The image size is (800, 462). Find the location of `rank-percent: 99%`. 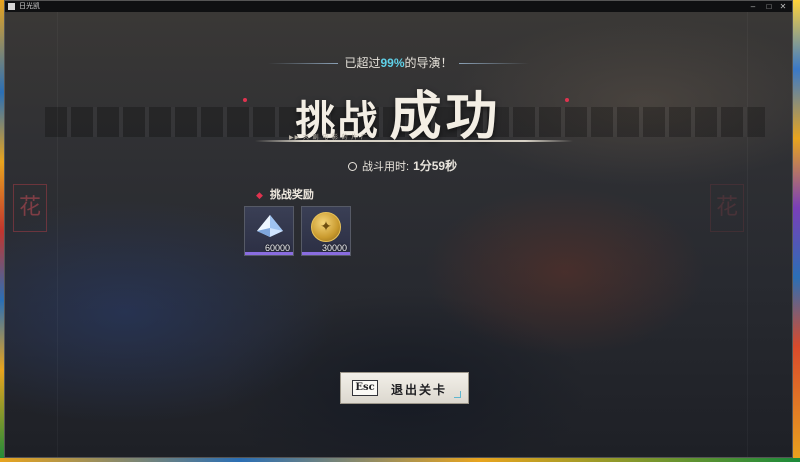

rank-percent: 99% is located at coordinates (392, 63).